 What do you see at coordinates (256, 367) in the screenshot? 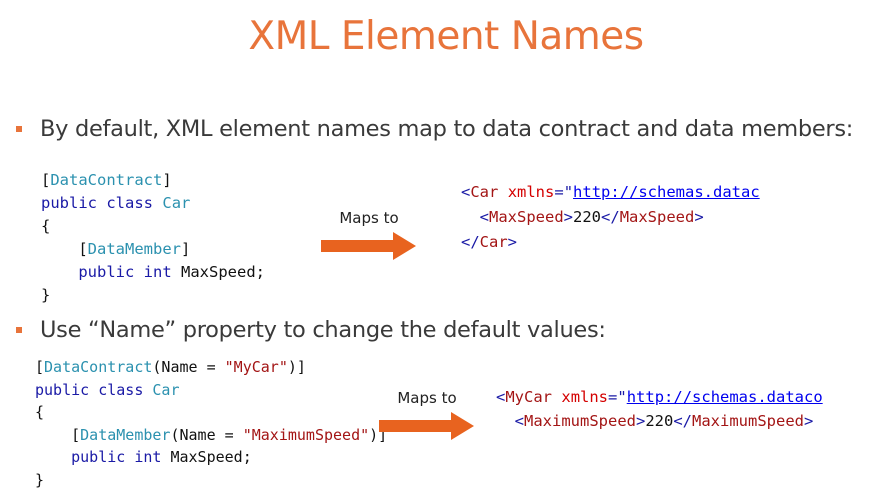
I see `string-literal: "MyCar"` at bounding box center [256, 367].